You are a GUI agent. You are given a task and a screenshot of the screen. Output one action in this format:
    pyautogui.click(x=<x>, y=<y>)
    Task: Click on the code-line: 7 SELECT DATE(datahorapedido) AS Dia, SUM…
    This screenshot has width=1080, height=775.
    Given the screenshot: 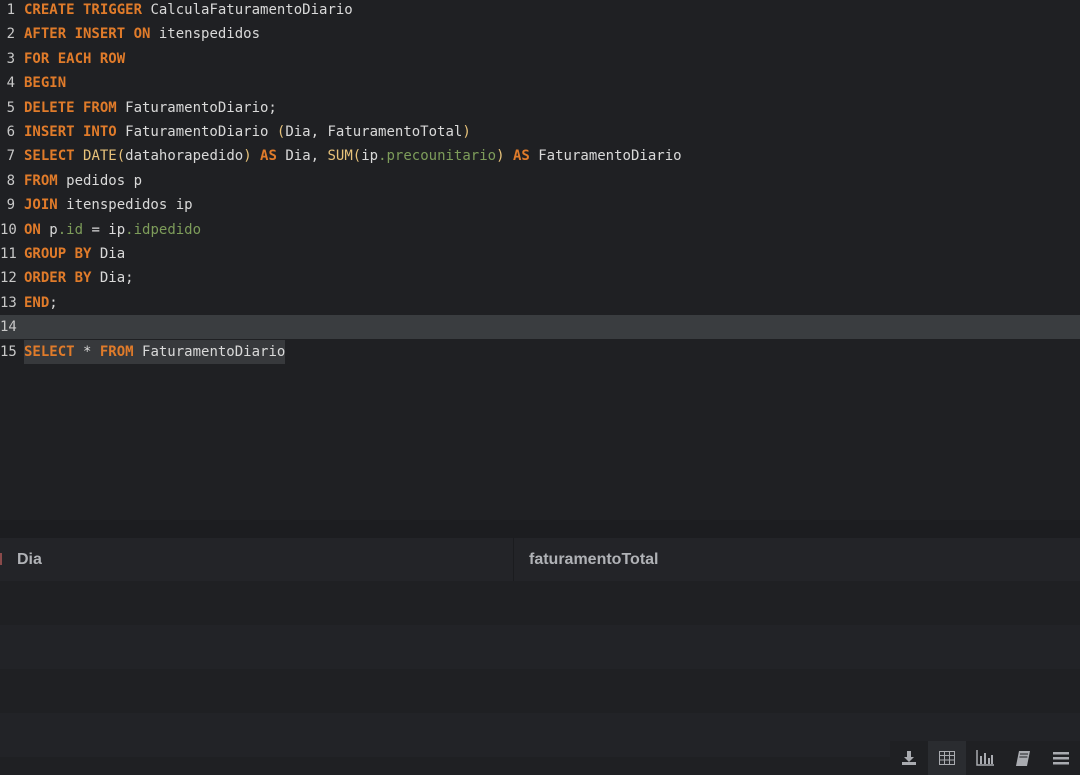 What is the action you would take?
    pyautogui.click(x=540, y=156)
    